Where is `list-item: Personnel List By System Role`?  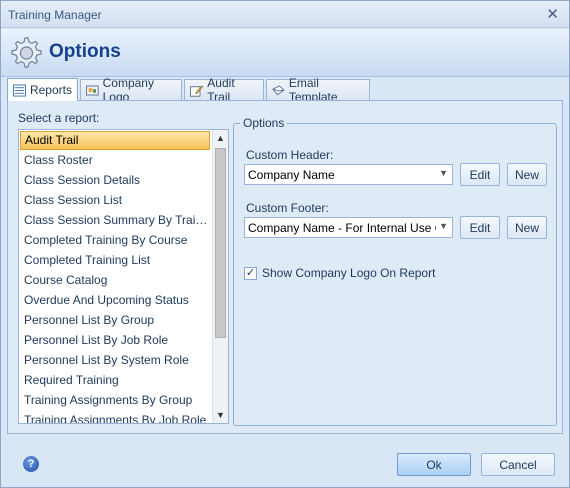
list-item: Personnel List By System Role is located at coordinates (115, 360).